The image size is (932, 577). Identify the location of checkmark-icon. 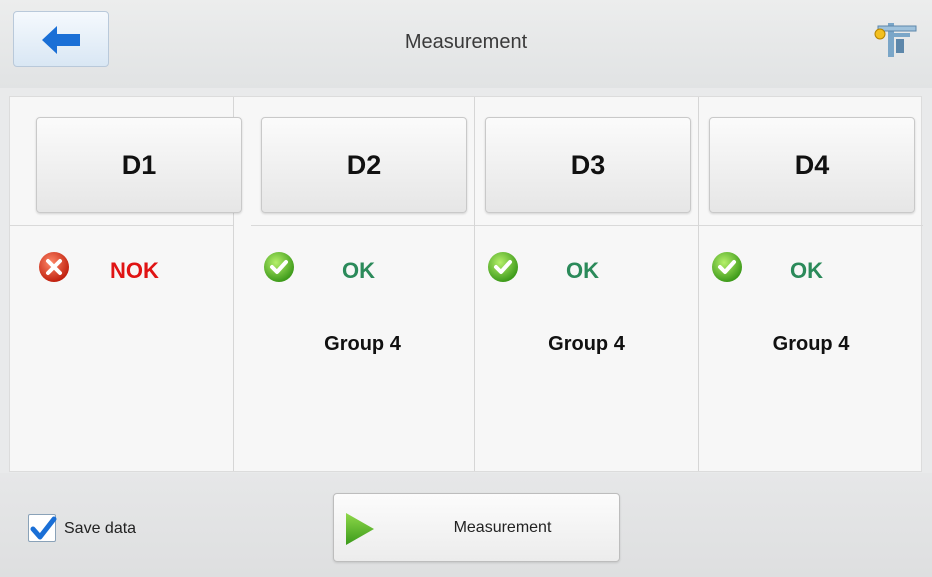
(43, 528).